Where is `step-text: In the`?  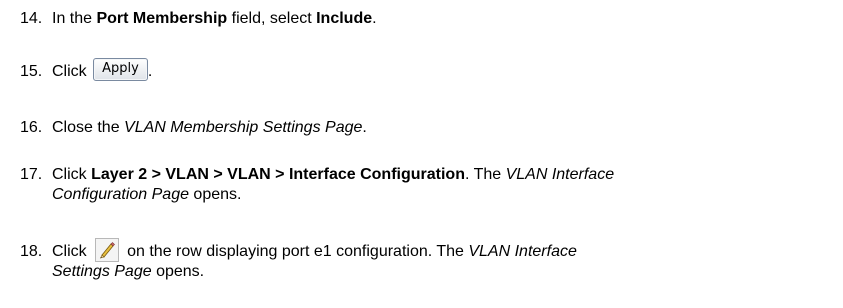 step-text: In the is located at coordinates (74, 18).